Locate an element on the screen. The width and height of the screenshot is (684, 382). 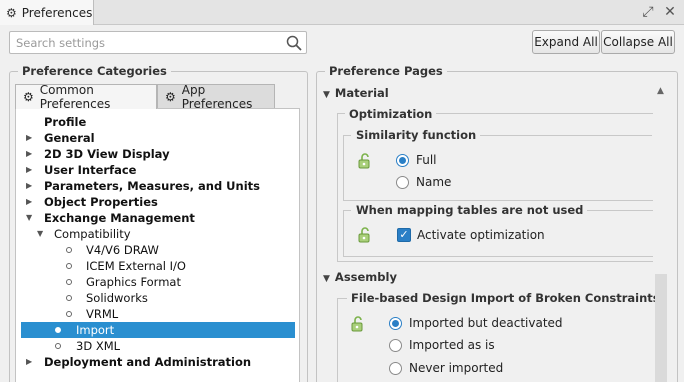
tree-item-label: Parameters, Measures, and Units is located at coordinates (152, 186).